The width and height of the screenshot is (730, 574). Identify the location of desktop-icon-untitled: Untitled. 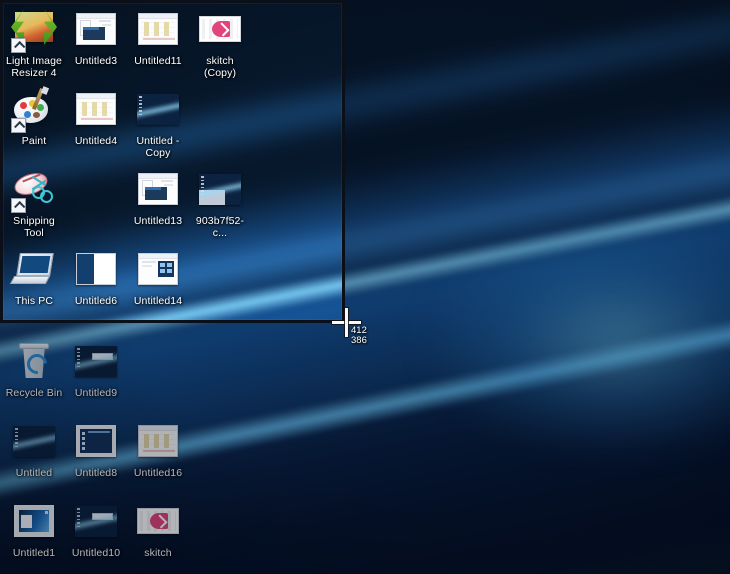
(34, 449).